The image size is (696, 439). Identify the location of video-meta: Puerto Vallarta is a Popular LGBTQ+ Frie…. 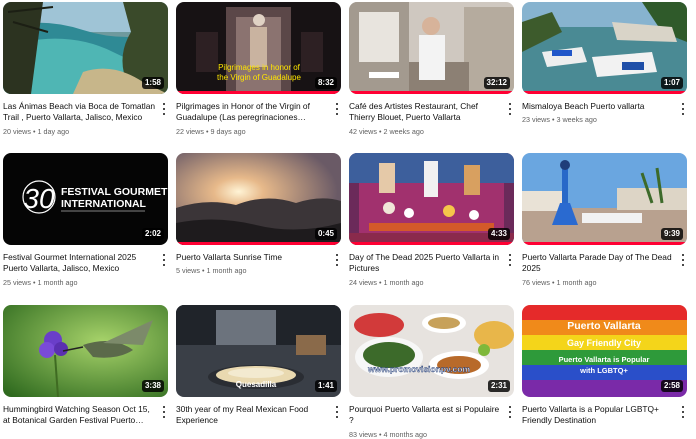
(605, 415).